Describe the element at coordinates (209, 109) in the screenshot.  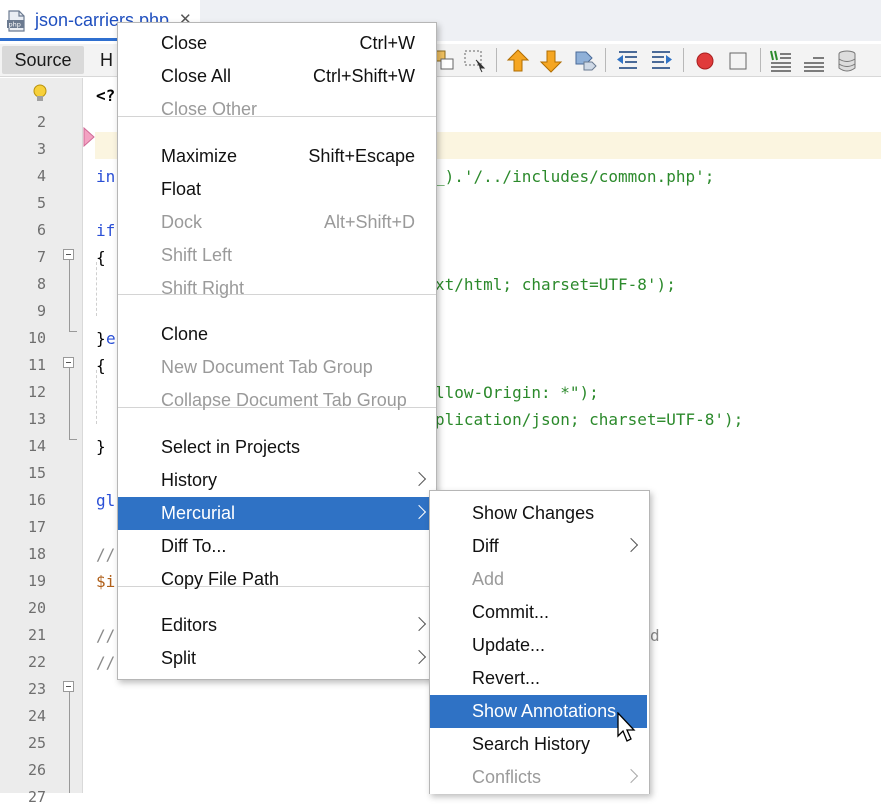
I see `menu-item-label: Close Other` at that location.